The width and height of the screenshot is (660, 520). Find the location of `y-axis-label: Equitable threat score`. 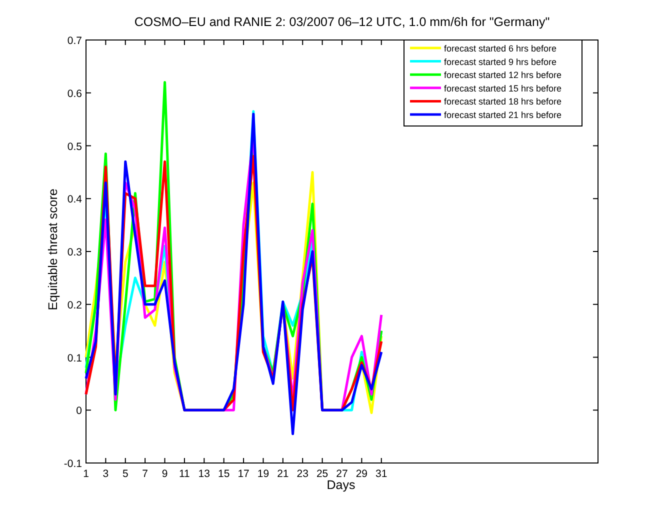

y-axis-label: Equitable threat score is located at coordinates (53, 249).